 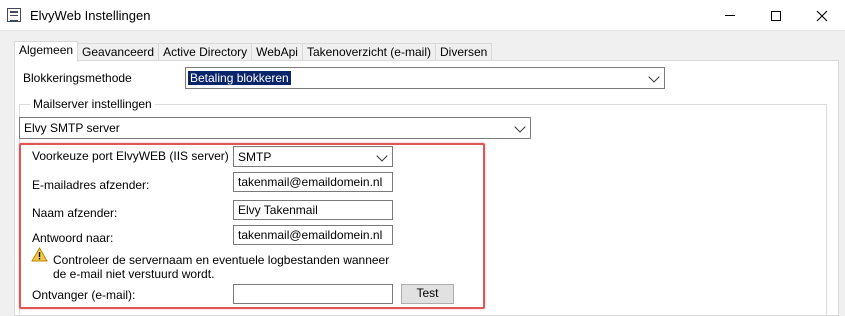 I want to click on blocking-method-label: Blokkeringsmethode, so click(x=77, y=78).